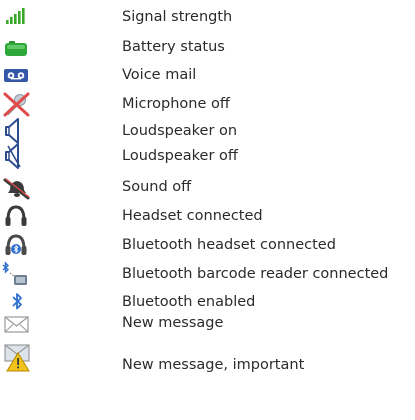 The height and width of the screenshot is (420, 415). What do you see at coordinates (17, 187) in the screenshot?
I see `sound-off-icon` at bounding box center [17, 187].